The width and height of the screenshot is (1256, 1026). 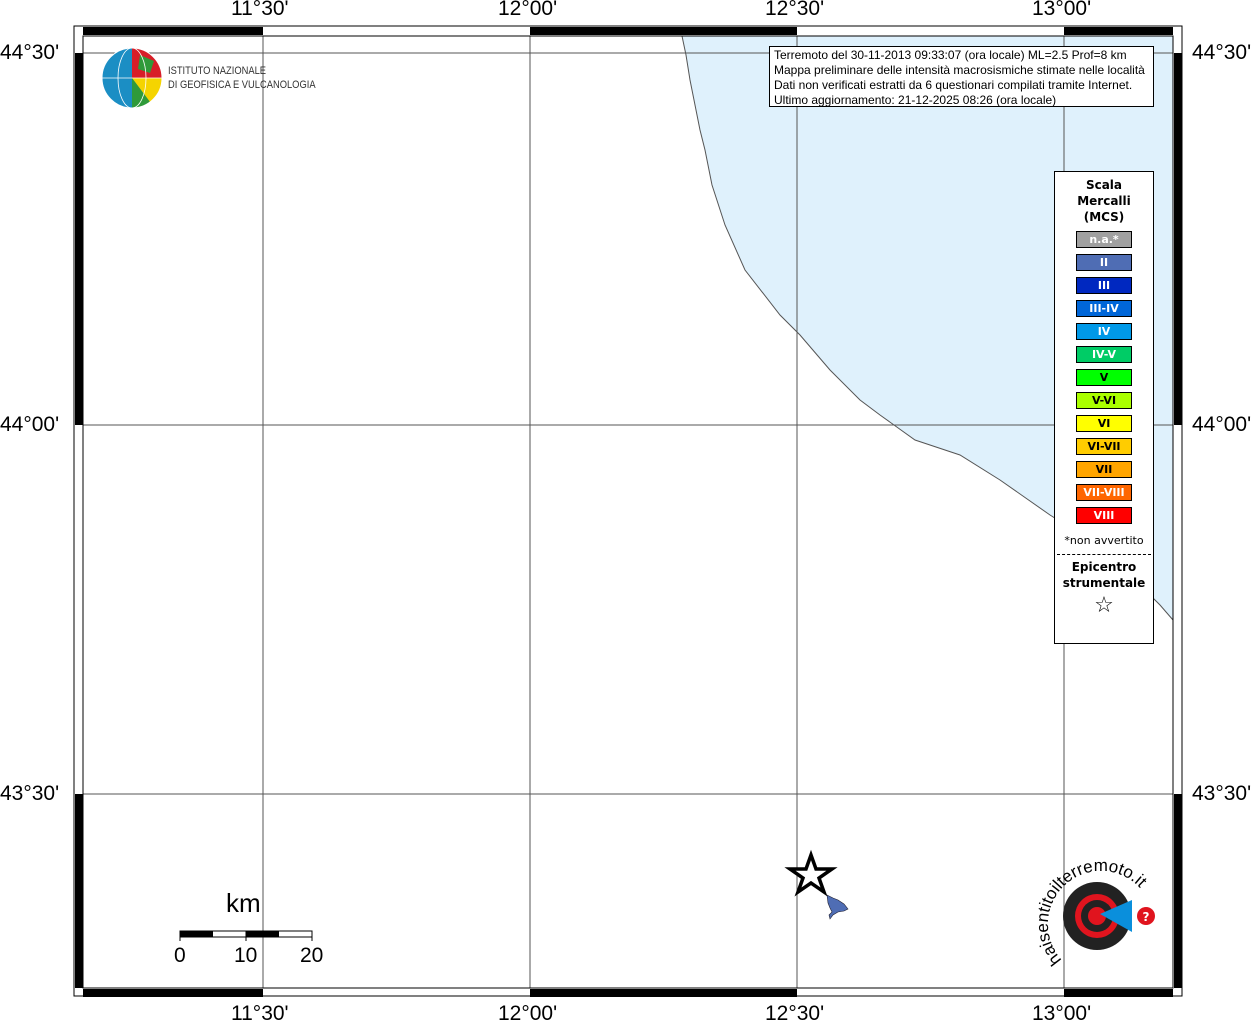 What do you see at coordinates (260, 10) in the screenshot?
I see `lon-tick-top: 11°30'` at bounding box center [260, 10].